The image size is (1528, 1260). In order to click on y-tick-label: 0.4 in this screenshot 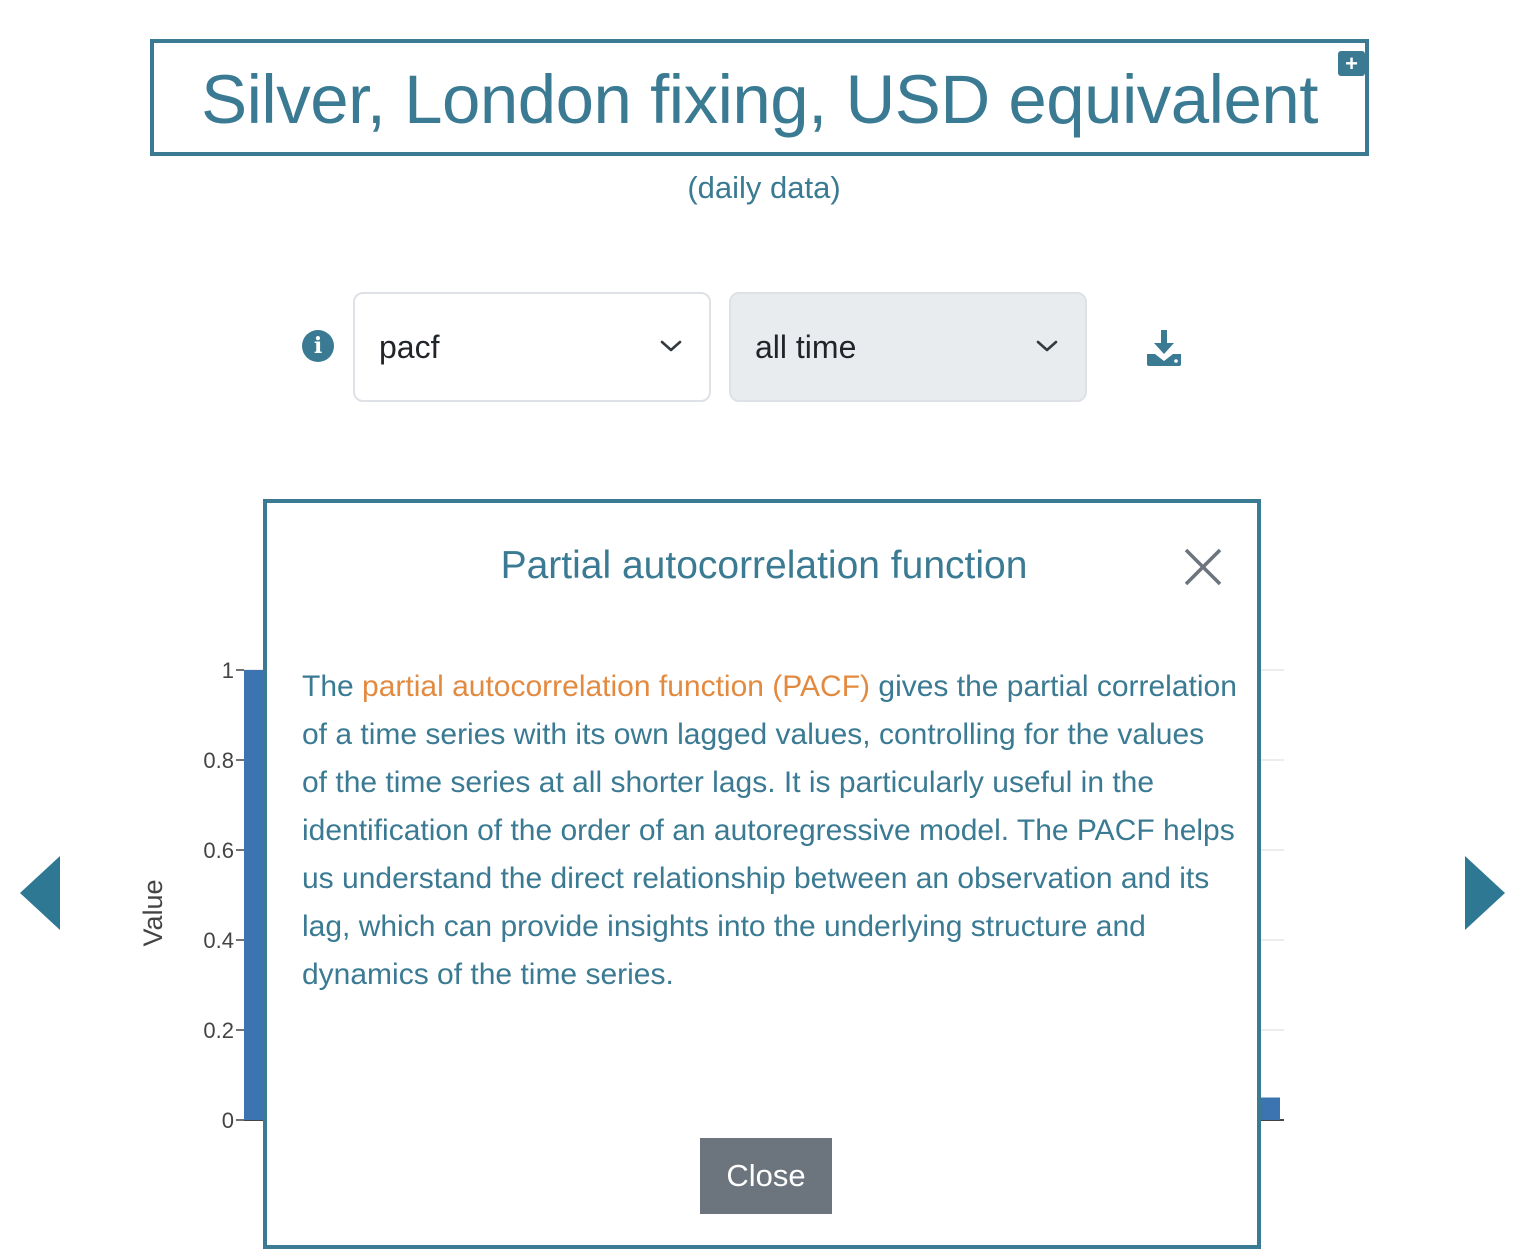, I will do `click(218, 940)`.